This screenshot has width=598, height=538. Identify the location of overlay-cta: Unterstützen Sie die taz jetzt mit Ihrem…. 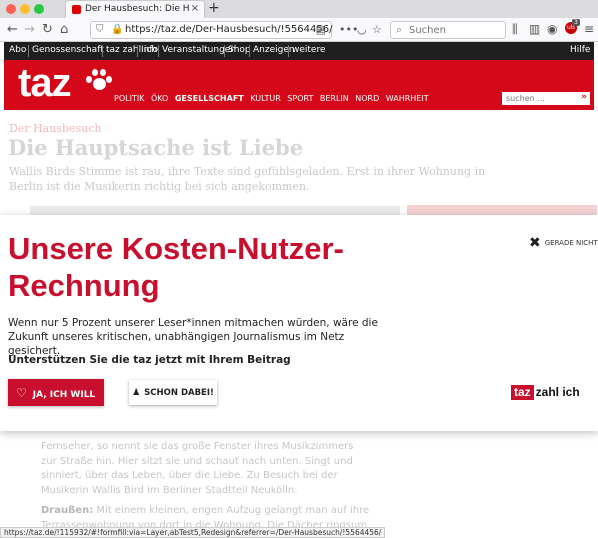
(149, 360).